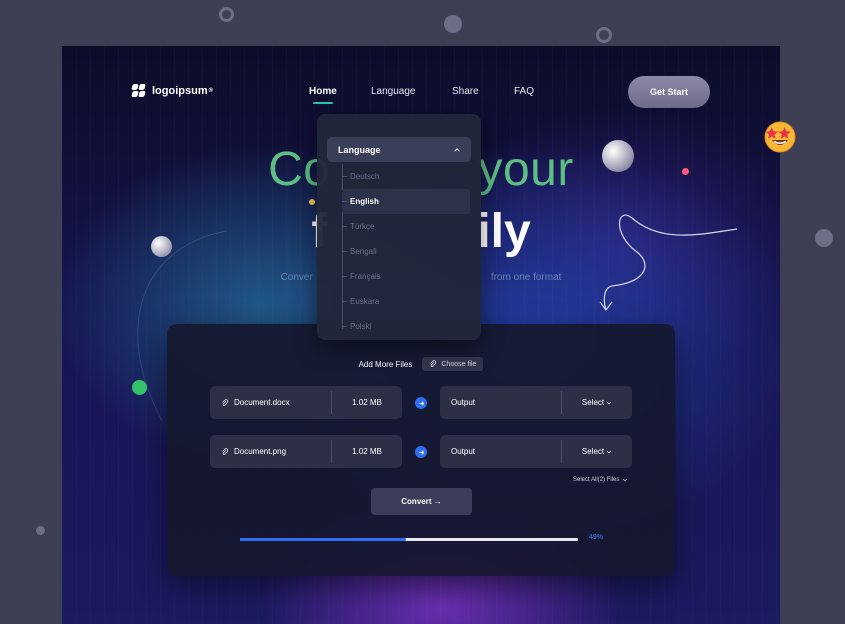 The image size is (845, 624). I want to click on nav-item-language: Language, so click(393, 91).